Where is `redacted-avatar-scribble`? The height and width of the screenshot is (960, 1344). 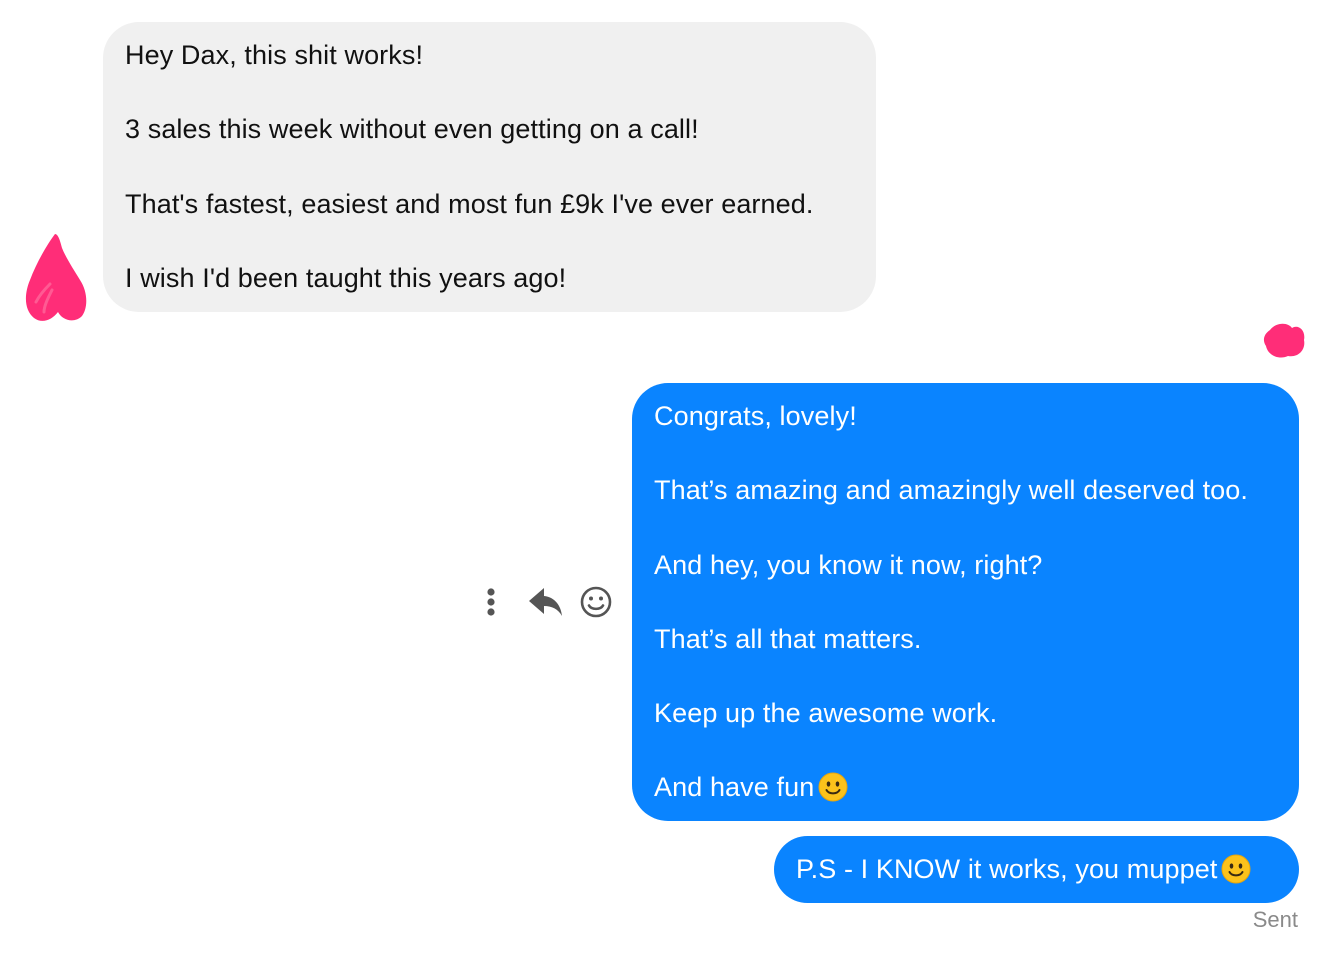 redacted-avatar-scribble is located at coordinates (56, 277).